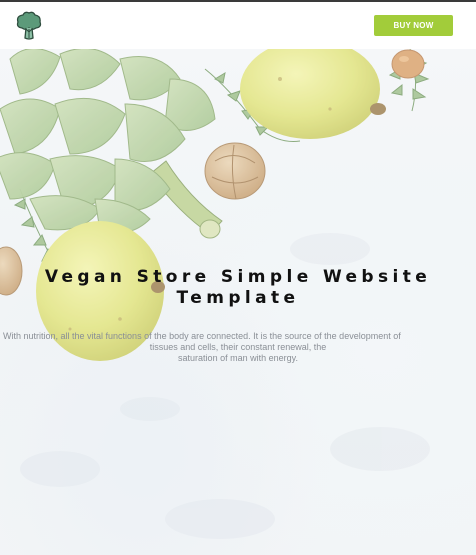 The height and width of the screenshot is (555, 476). Describe the element at coordinates (413, 25) in the screenshot. I see `buy-now-button: BUY NOW` at that location.